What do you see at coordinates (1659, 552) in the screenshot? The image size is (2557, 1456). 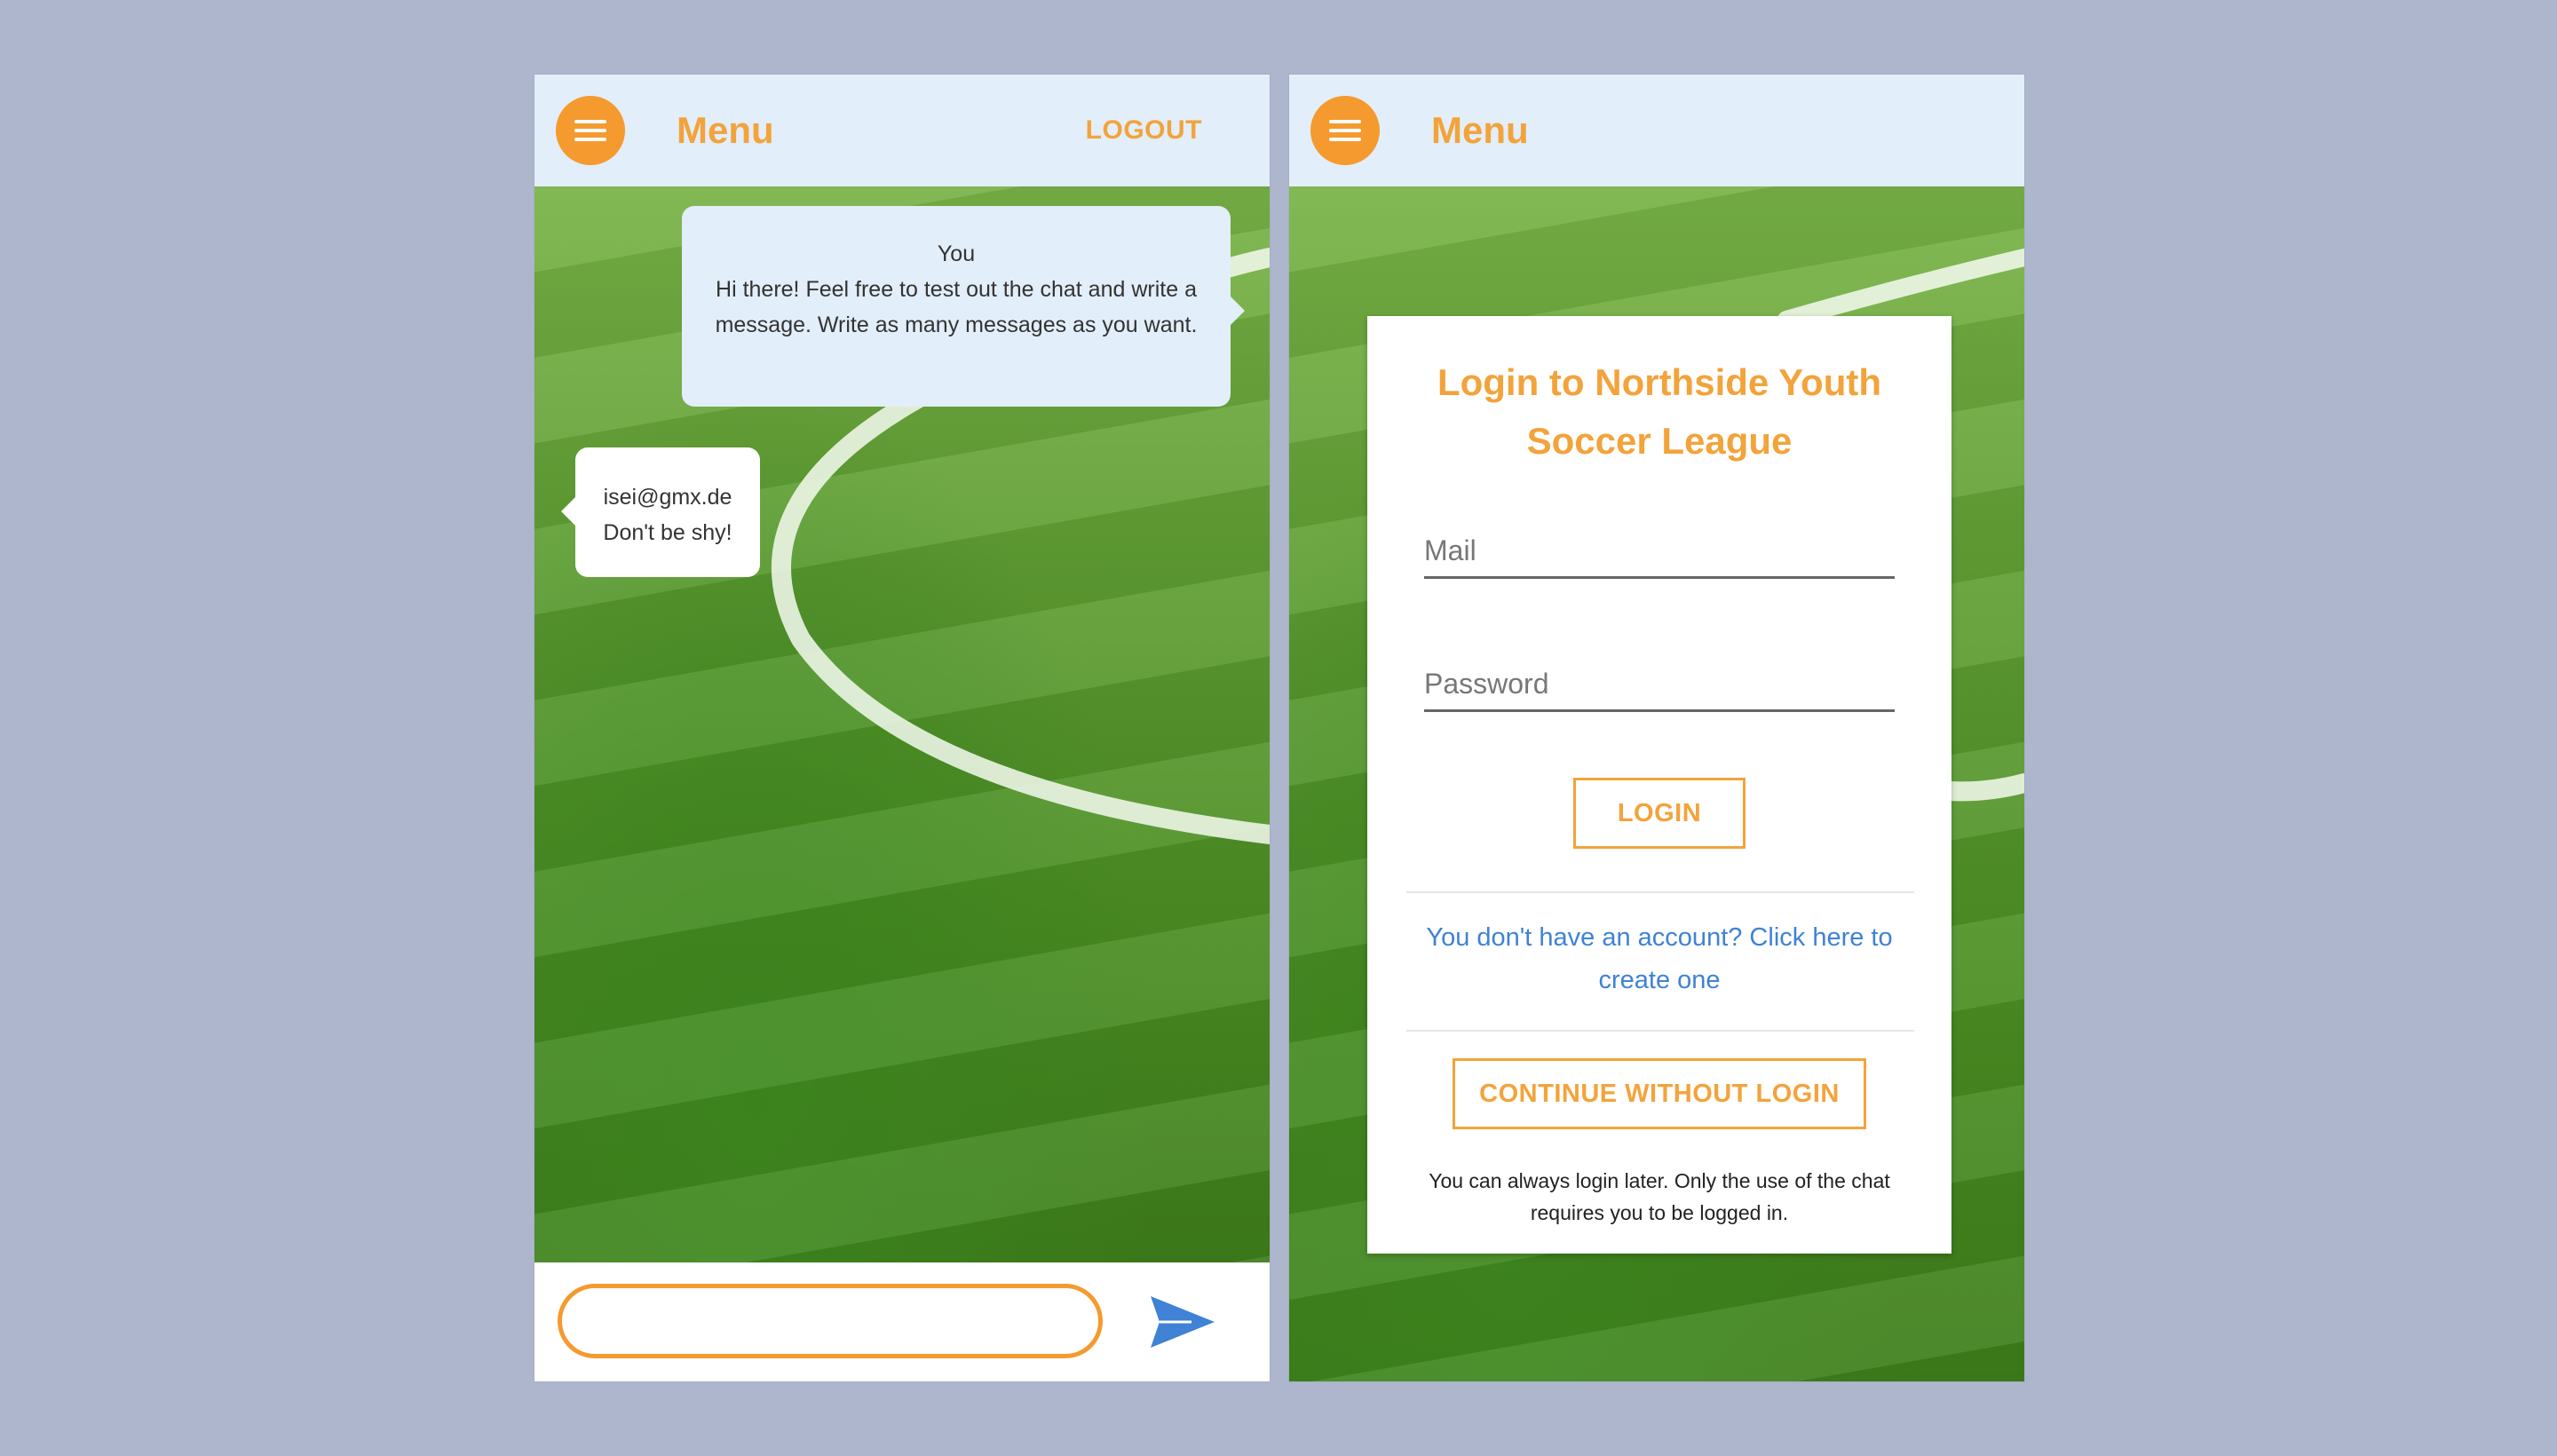 I see `mail-field` at bounding box center [1659, 552].